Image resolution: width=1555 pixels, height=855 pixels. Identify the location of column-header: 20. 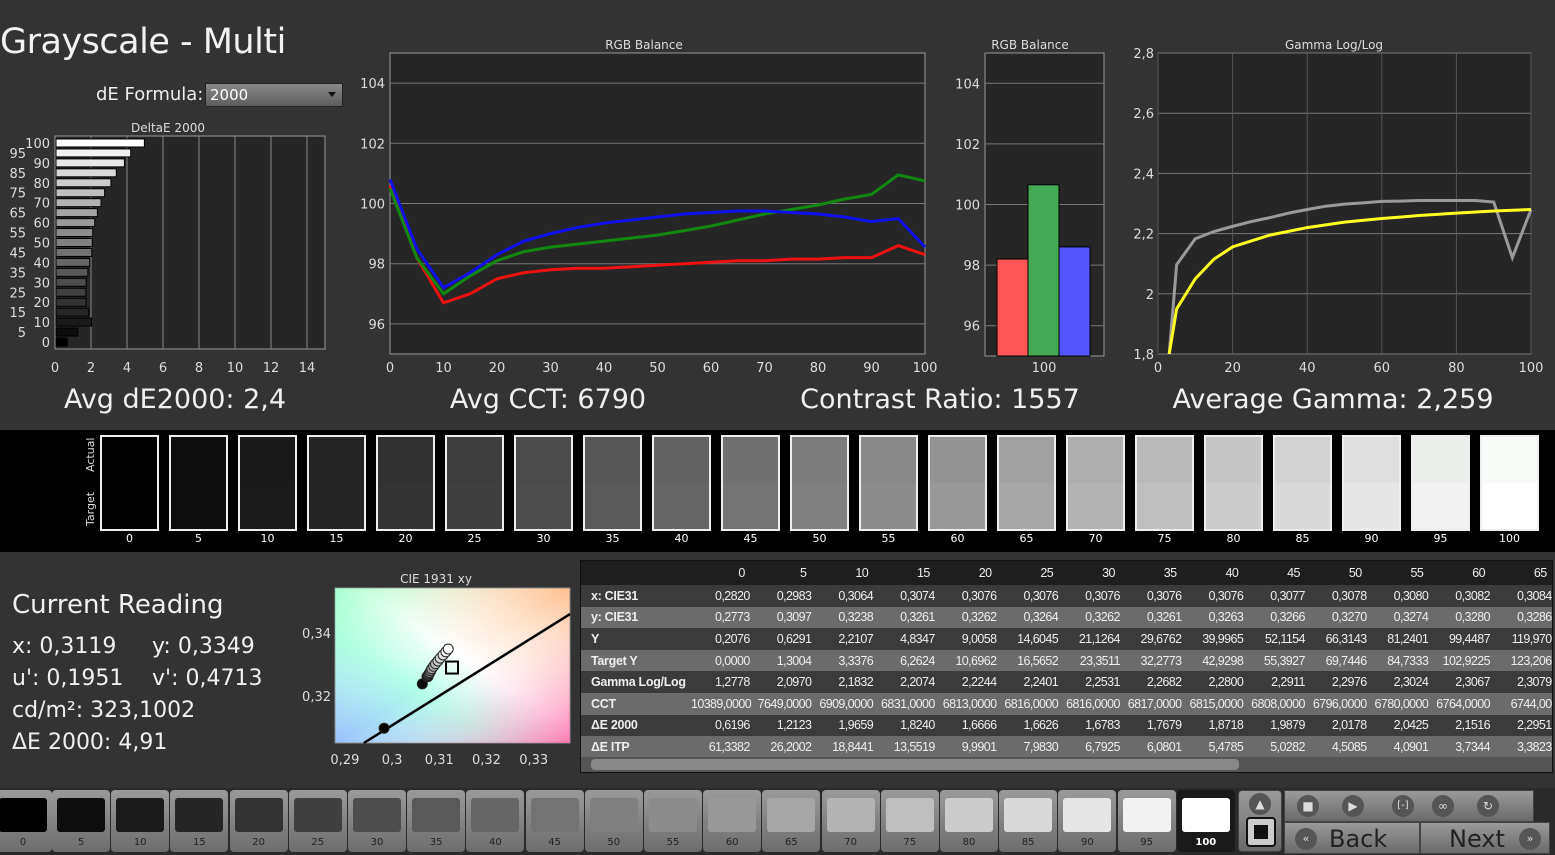
(969, 573).